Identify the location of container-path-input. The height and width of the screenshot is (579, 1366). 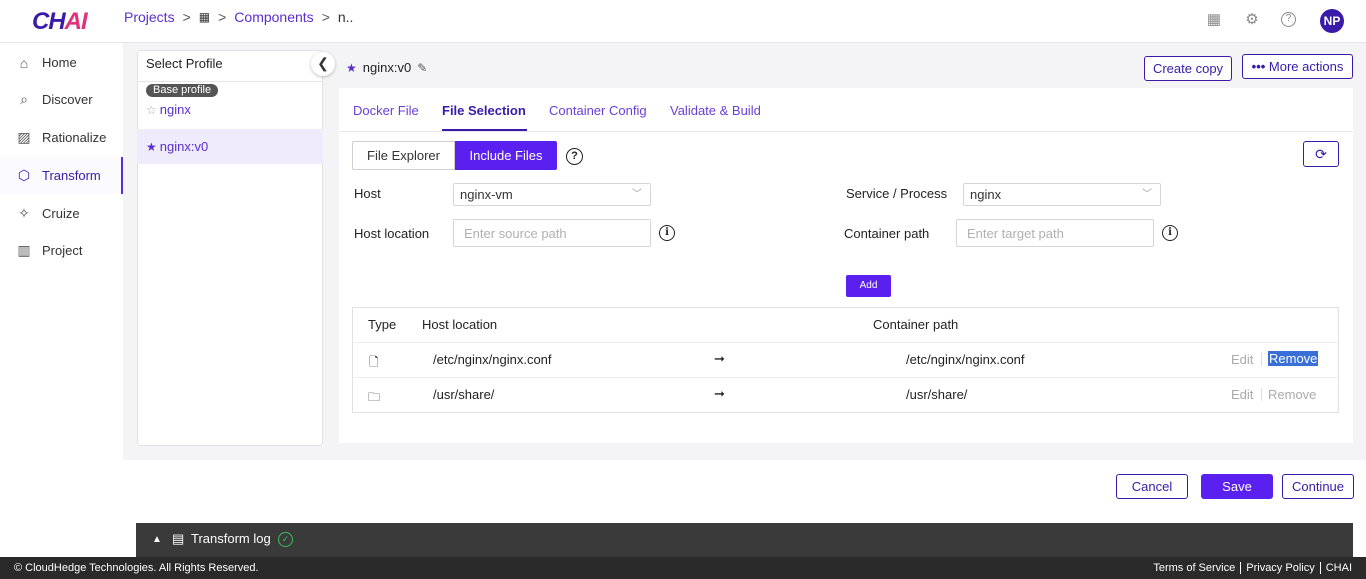
(1055, 233).